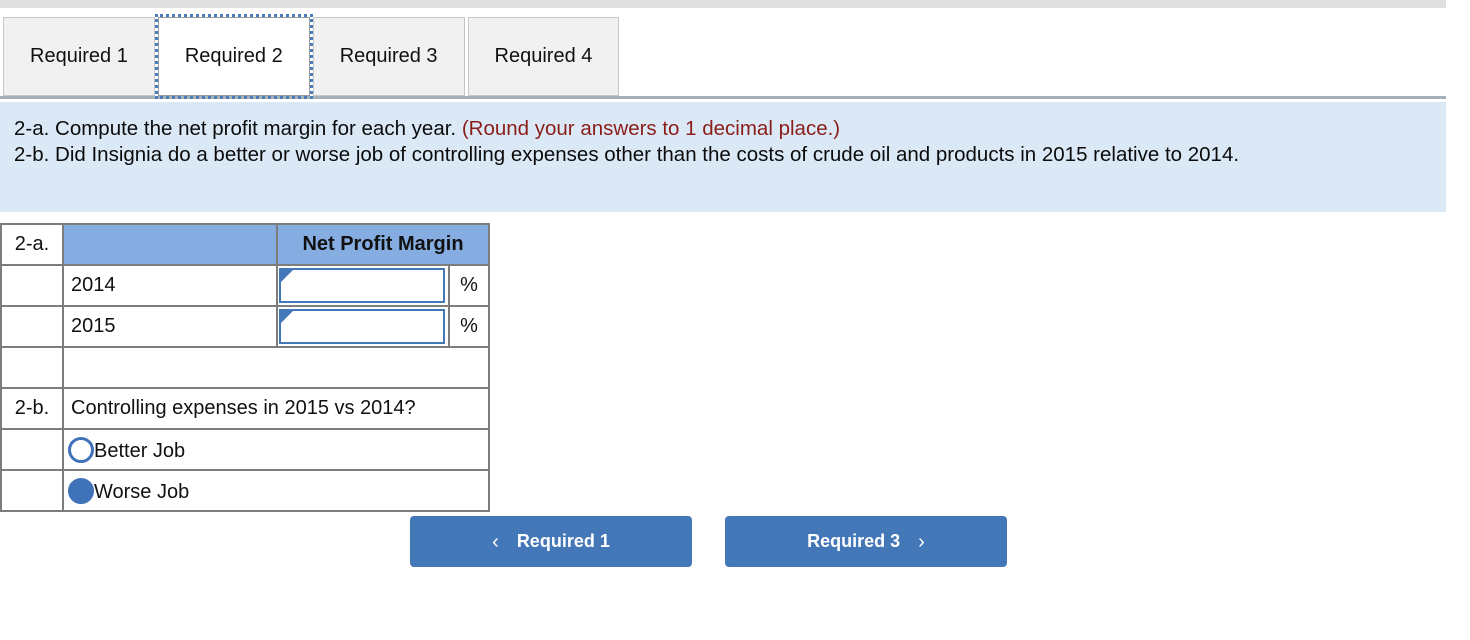 Image resolution: width=1470 pixels, height=640 pixels. What do you see at coordinates (383, 244) in the screenshot?
I see `header-net-profit-margin: Net Profit Margin` at bounding box center [383, 244].